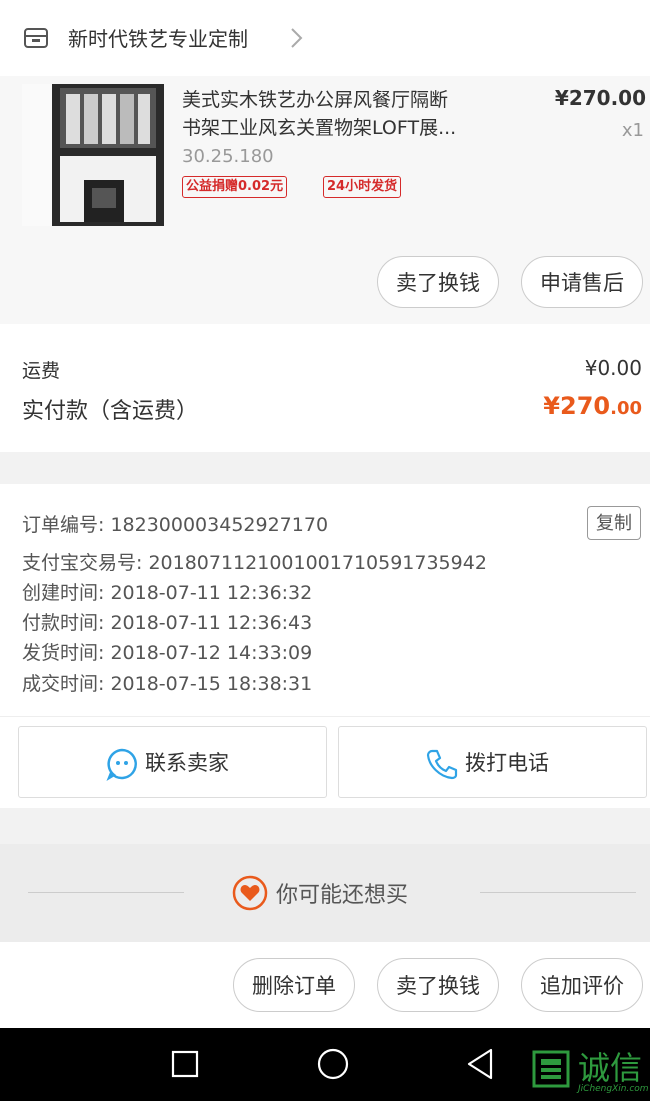 The image size is (650, 1101). What do you see at coordinates (613, 368) in the screenshot?
I see `shipping-value: ¥0.00` at bounding box center [613, 368].